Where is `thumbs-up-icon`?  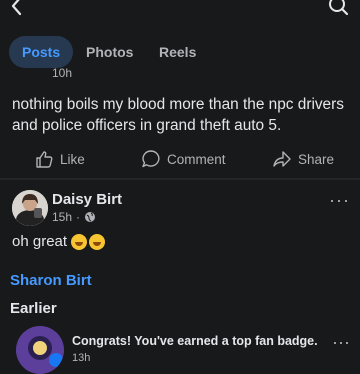 thumbs-up-icon is located at coordinates (44, 159).